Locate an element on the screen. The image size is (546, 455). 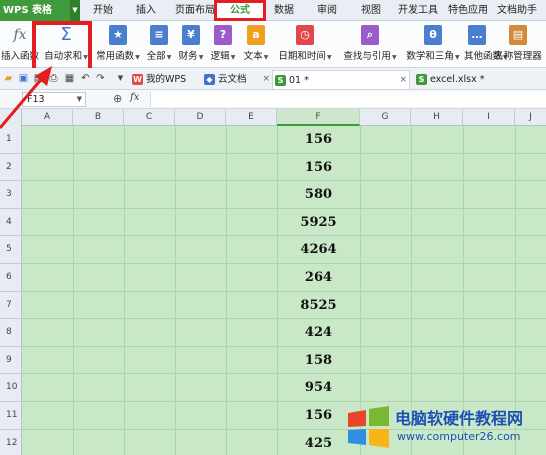
doc-tab-cloud: ◆ 云文档 × is located at coordinates (237, 79).